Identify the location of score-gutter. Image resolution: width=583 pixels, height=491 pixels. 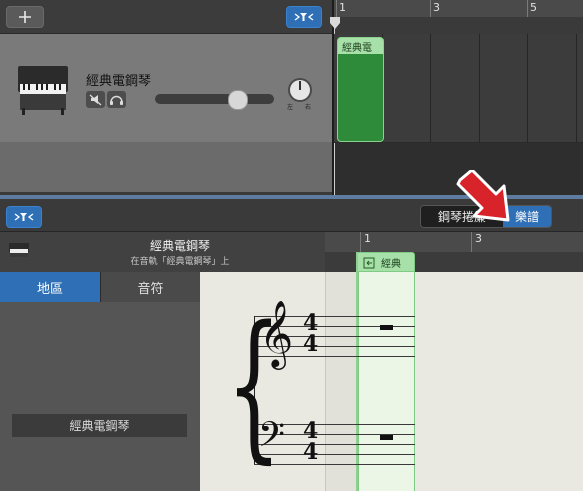
(340, 381).